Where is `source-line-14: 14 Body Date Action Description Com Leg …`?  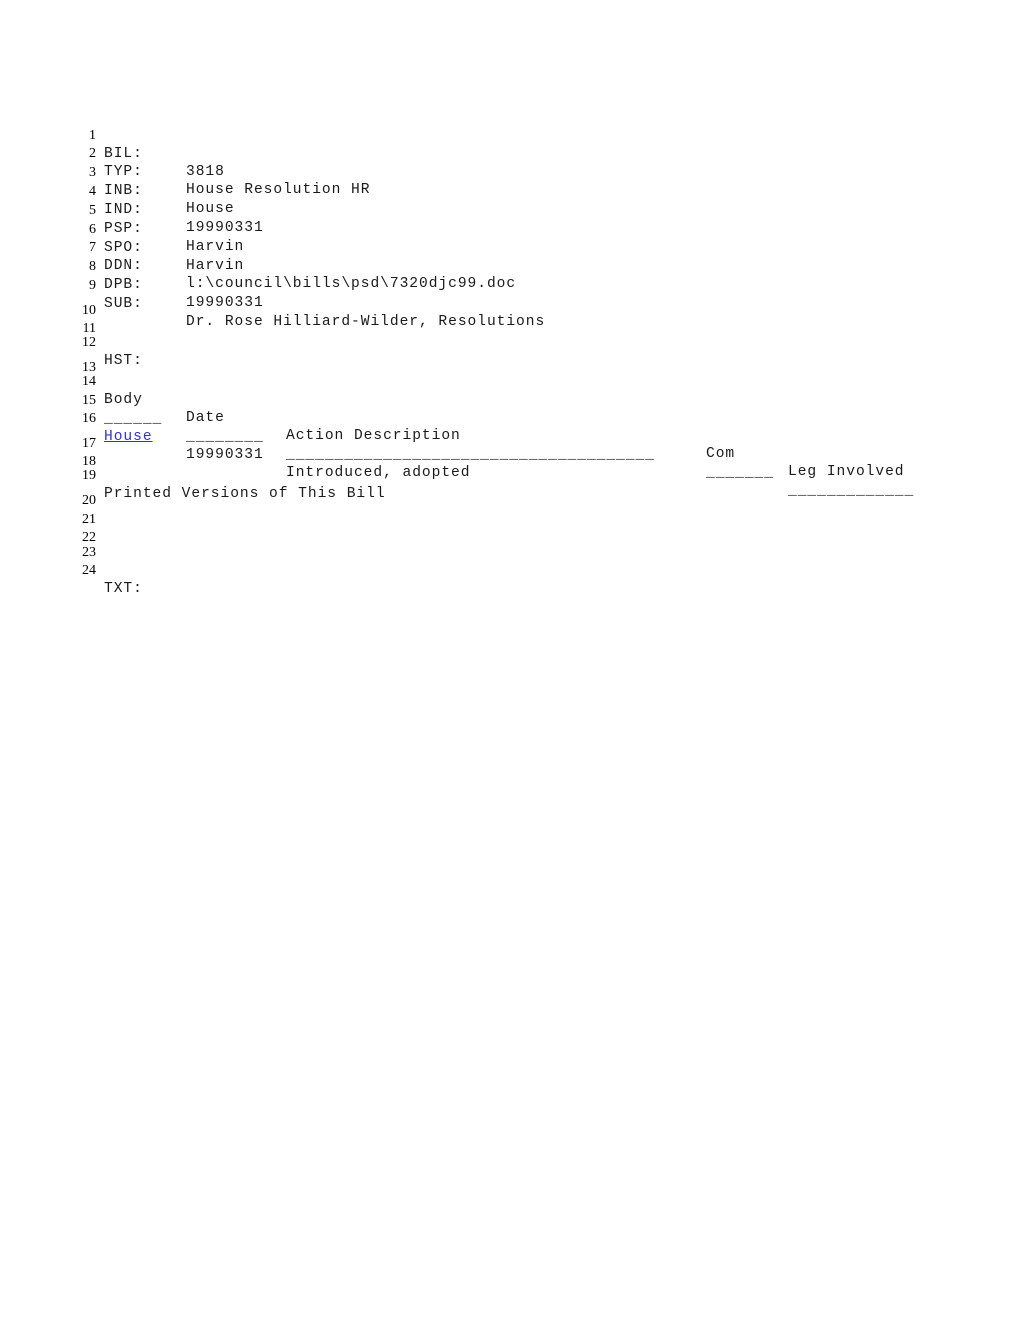 source-line-14: 14 Body Date Action Description Com Leg … is located at coordinates (510, 418).